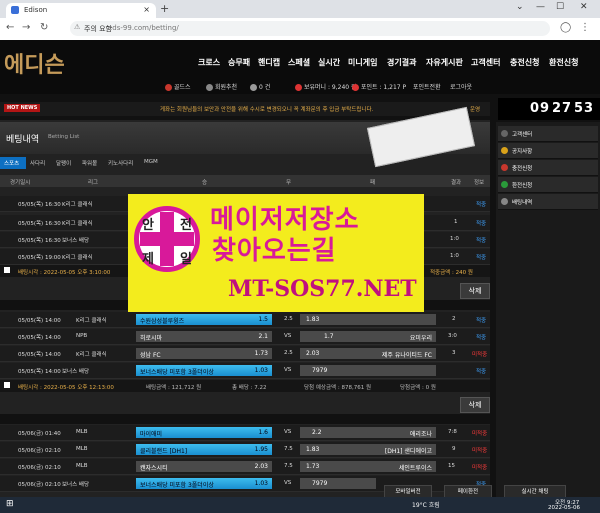 This screenshot has height=513, width=600. Describe the element at coordinates (401, 62) in the screenshot. I see `nav-results: 경기결과` at that location.